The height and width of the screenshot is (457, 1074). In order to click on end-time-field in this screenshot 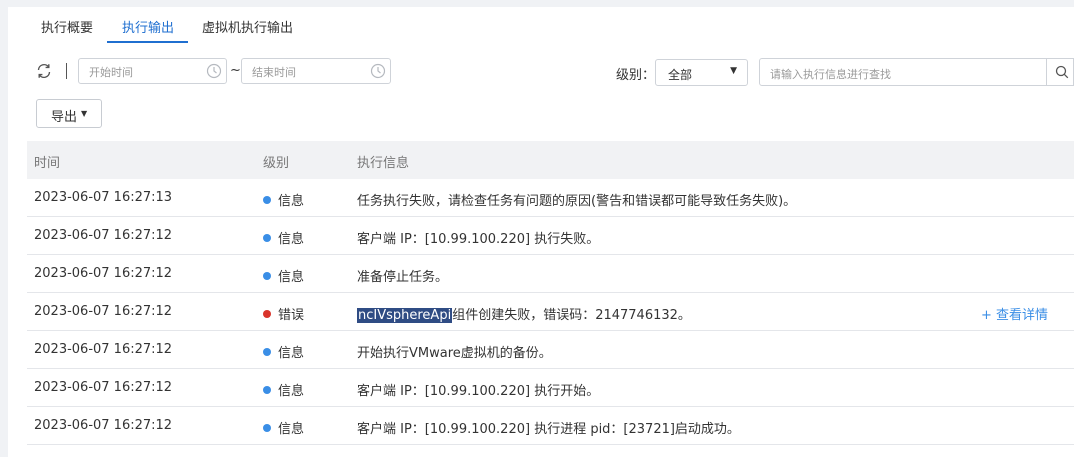, I will do `click(316, 71)`.